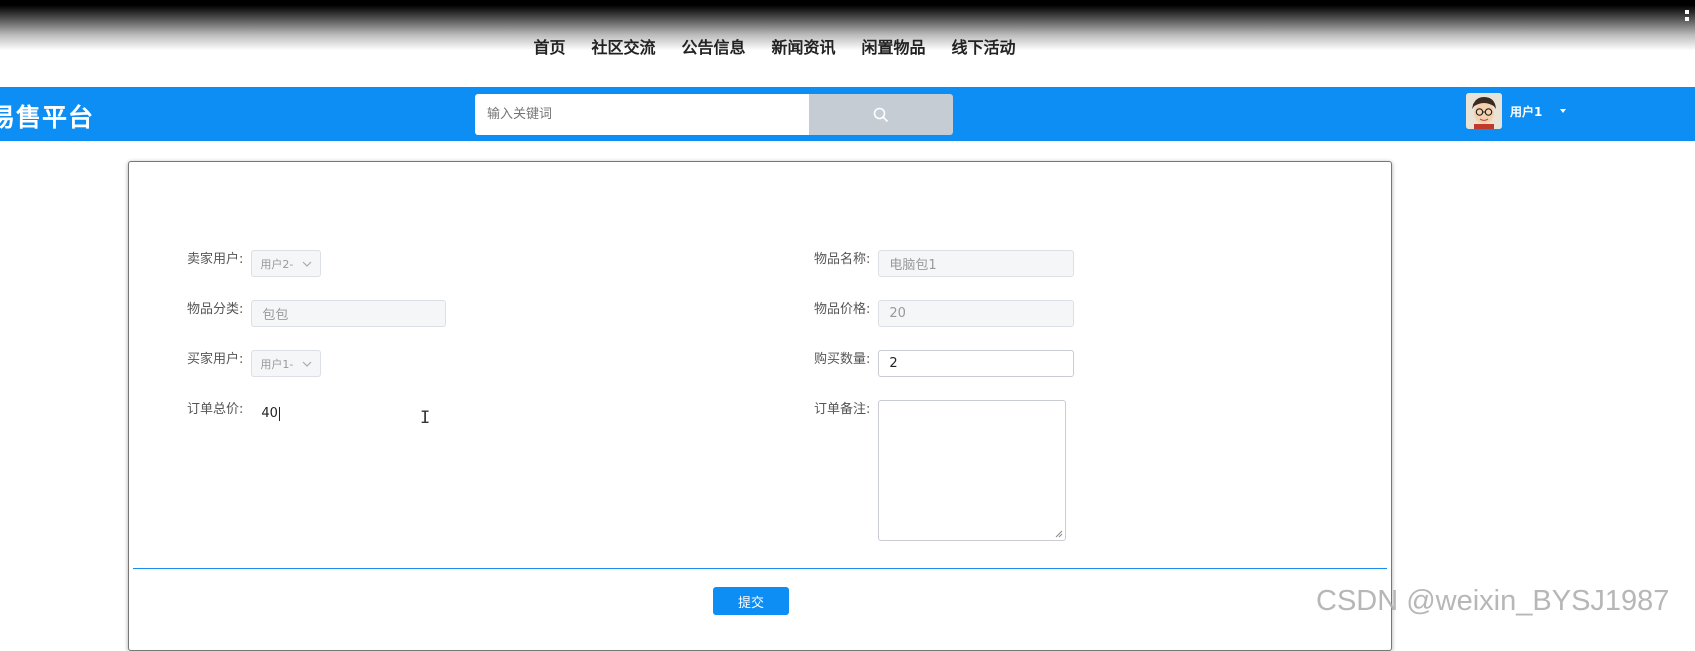 The width and height of the screenshot is (1695, 651). Describe the element at coordinates (425, 418) in the screenshot. I see `ibeam-cursor-icon: I` at that location.